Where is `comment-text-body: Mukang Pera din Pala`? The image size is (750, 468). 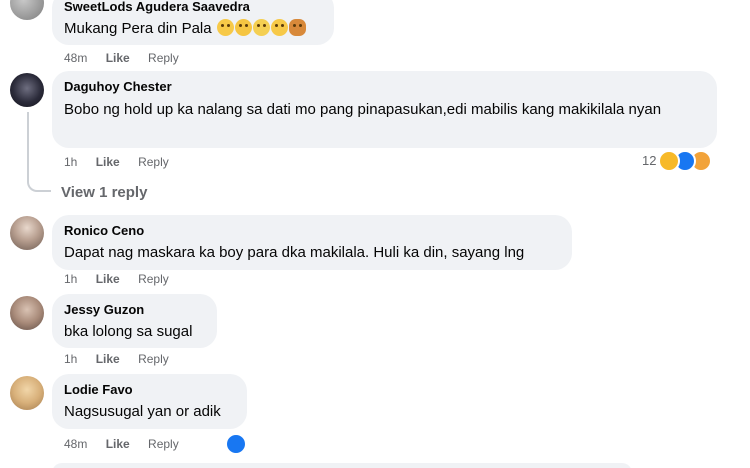 comment-text-body: Mukang Pera din Pala is located at coordinates (138, 28).